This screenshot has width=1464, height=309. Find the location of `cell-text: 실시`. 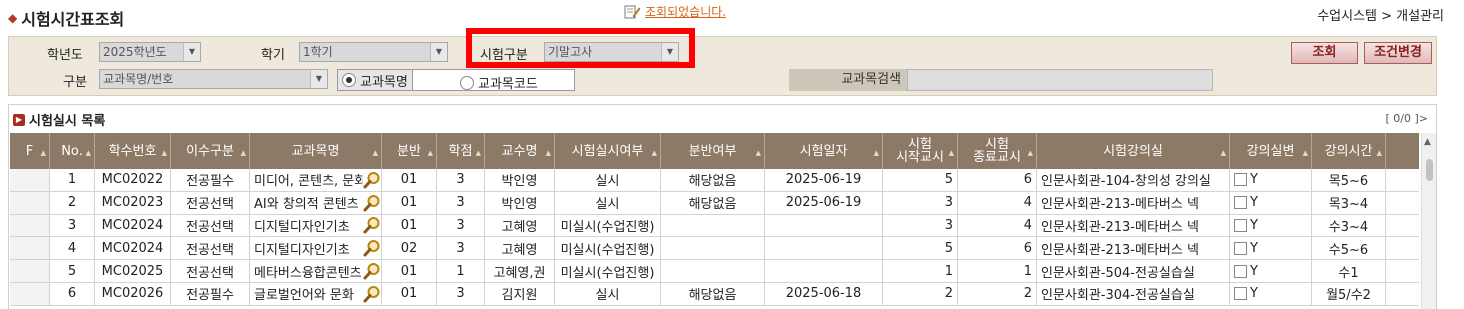

cell-text: 실시 is located at coordinates (607, 182).